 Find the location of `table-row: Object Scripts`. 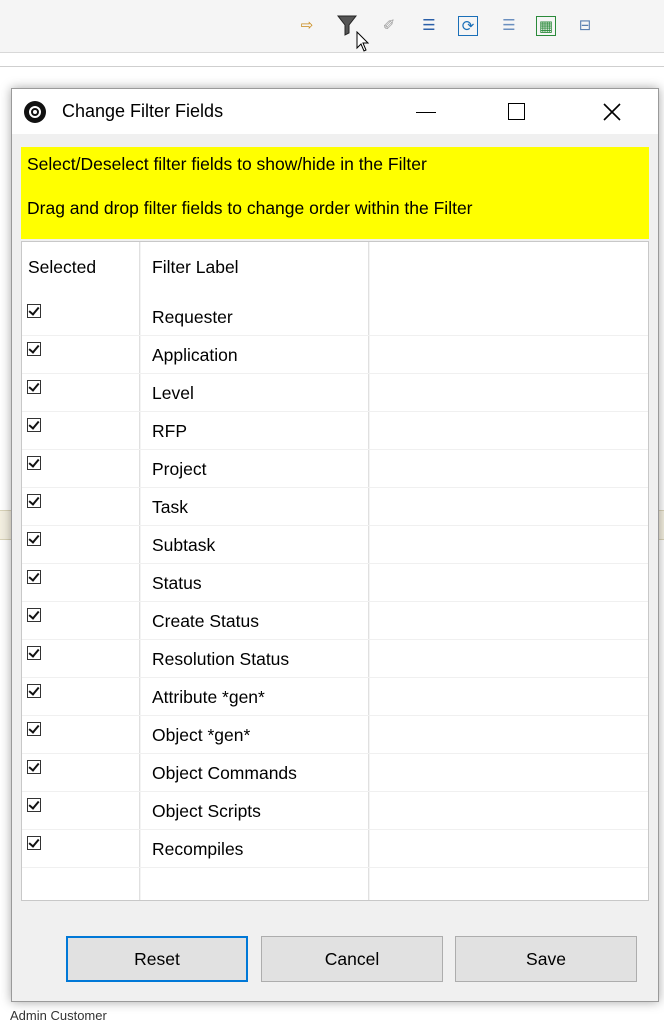

table-row: Object Scripts is located at coordinates (335, 811).